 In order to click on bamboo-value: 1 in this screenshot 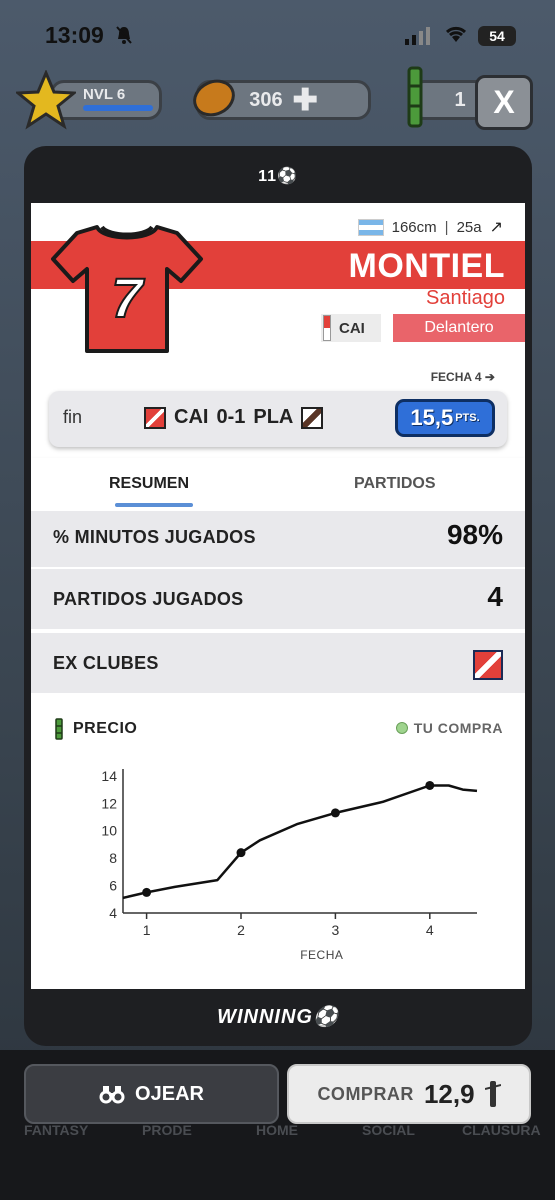, I will do `click(460, 99)`.